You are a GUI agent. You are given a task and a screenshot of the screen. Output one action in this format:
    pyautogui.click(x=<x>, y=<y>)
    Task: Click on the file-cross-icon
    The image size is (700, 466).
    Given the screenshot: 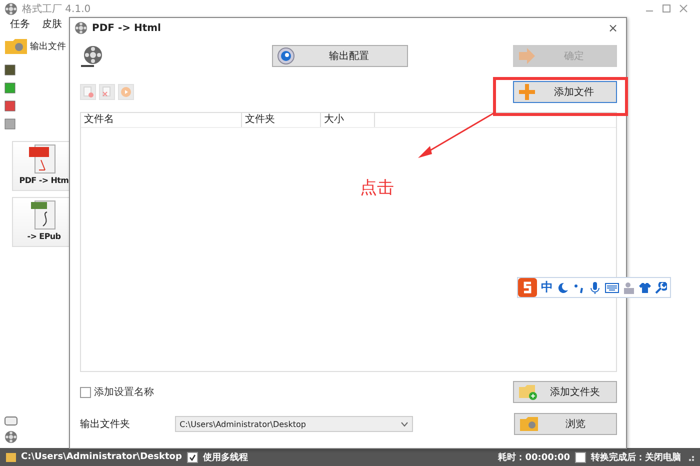 What is the action you would take?
    pyautogui.click(x=107, y=92)
    